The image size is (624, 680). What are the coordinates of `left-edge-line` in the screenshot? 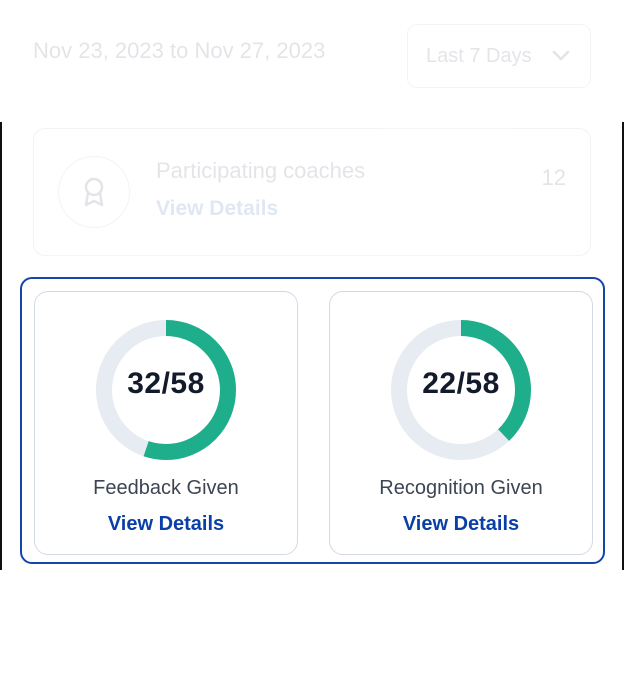 It's located at (1, 346).